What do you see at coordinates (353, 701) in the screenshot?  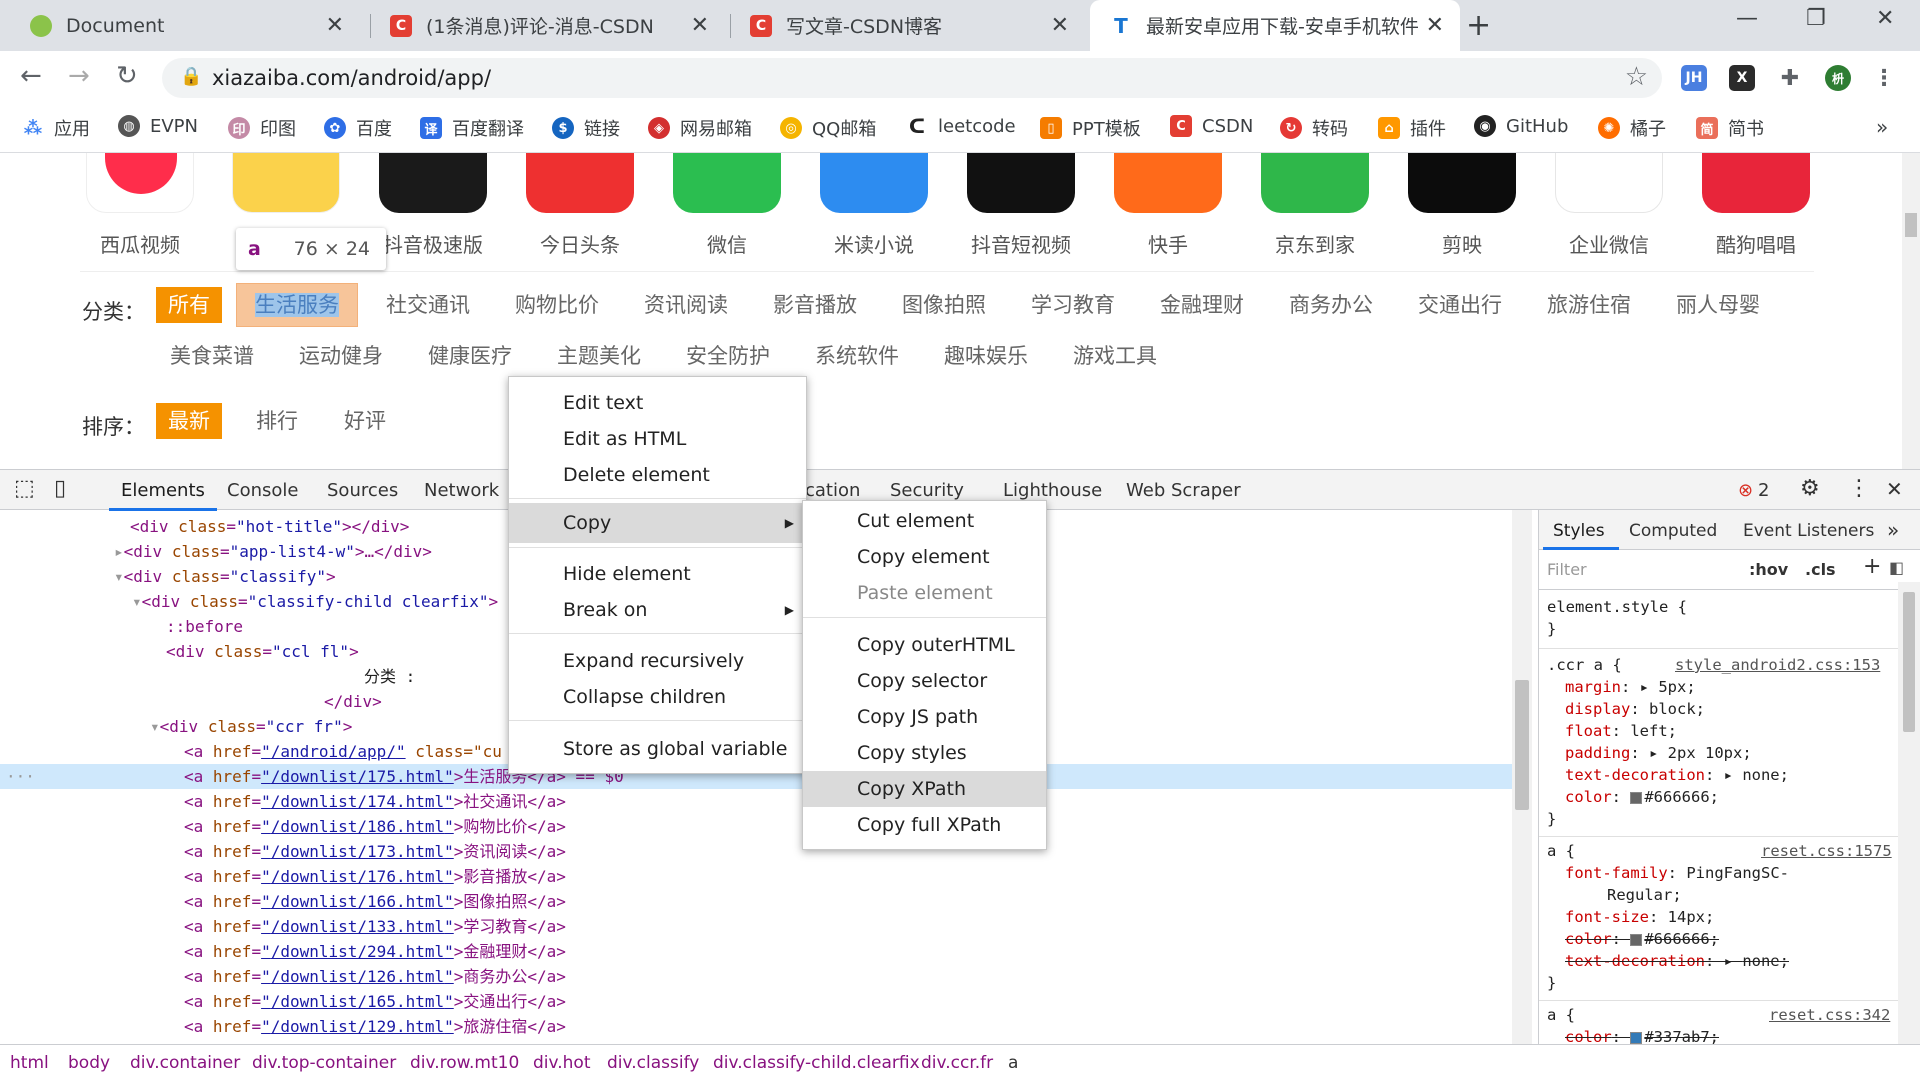 I see `dom-node: </div>` at bounding box center [353, 701].